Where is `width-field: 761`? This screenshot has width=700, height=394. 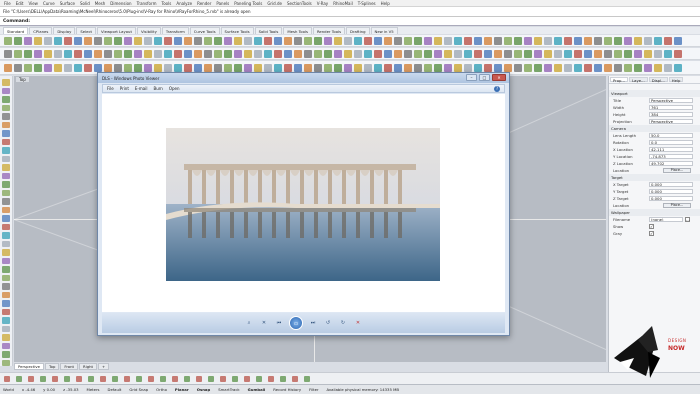
width-field: 761 is located at coordinates (671, 107).